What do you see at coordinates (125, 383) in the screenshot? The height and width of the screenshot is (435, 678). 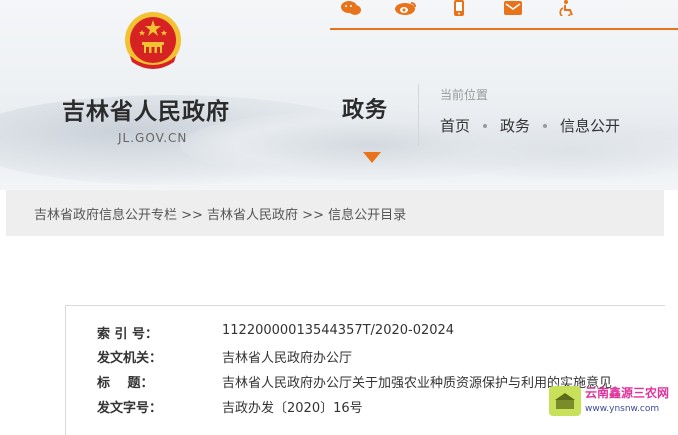 I see `title-label: 标 题：` at bounding box center [125, 383].